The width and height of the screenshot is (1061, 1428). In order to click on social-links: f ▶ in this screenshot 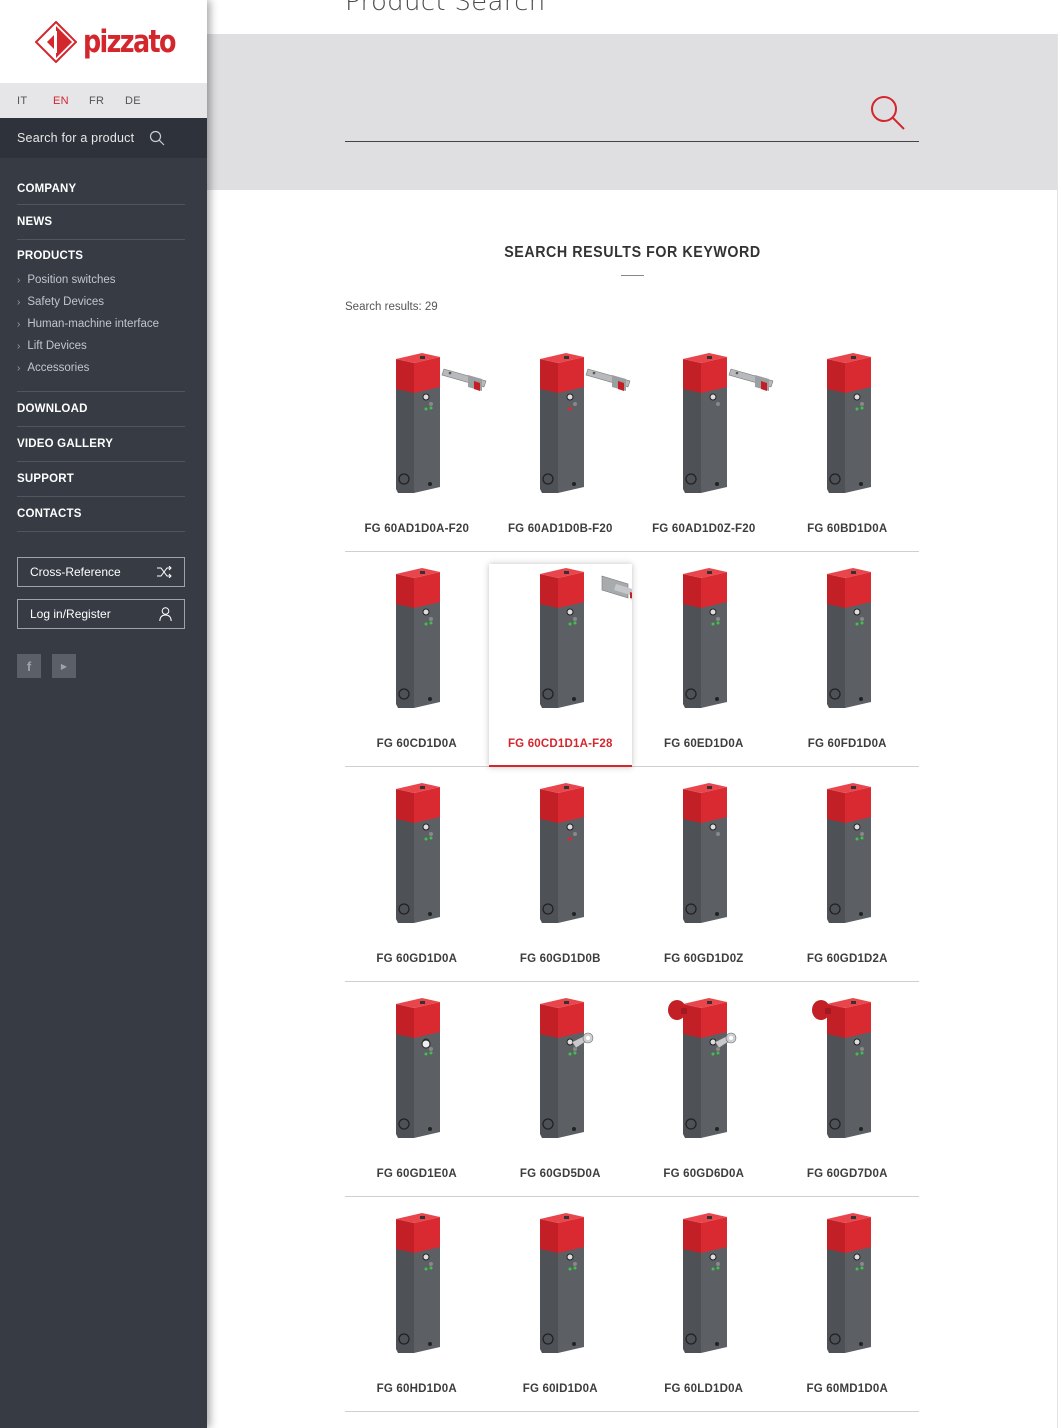, I will do `click(112, 666)`.